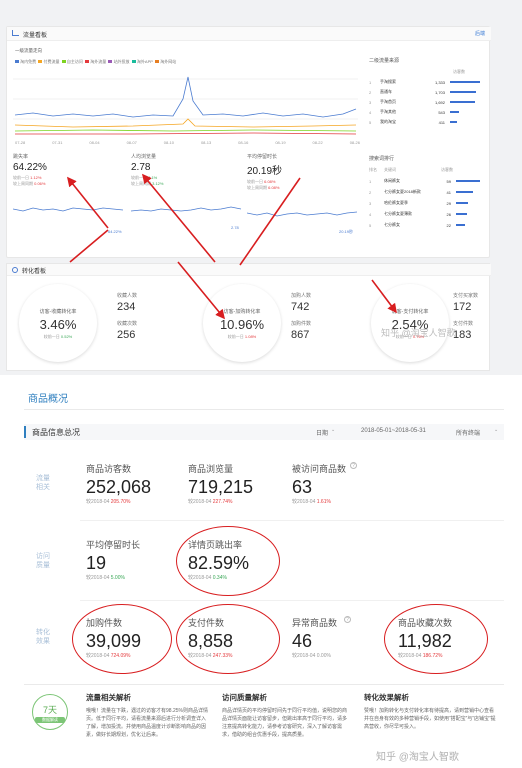  I want to click on overview-title: 商品概况, so click(48, 399).